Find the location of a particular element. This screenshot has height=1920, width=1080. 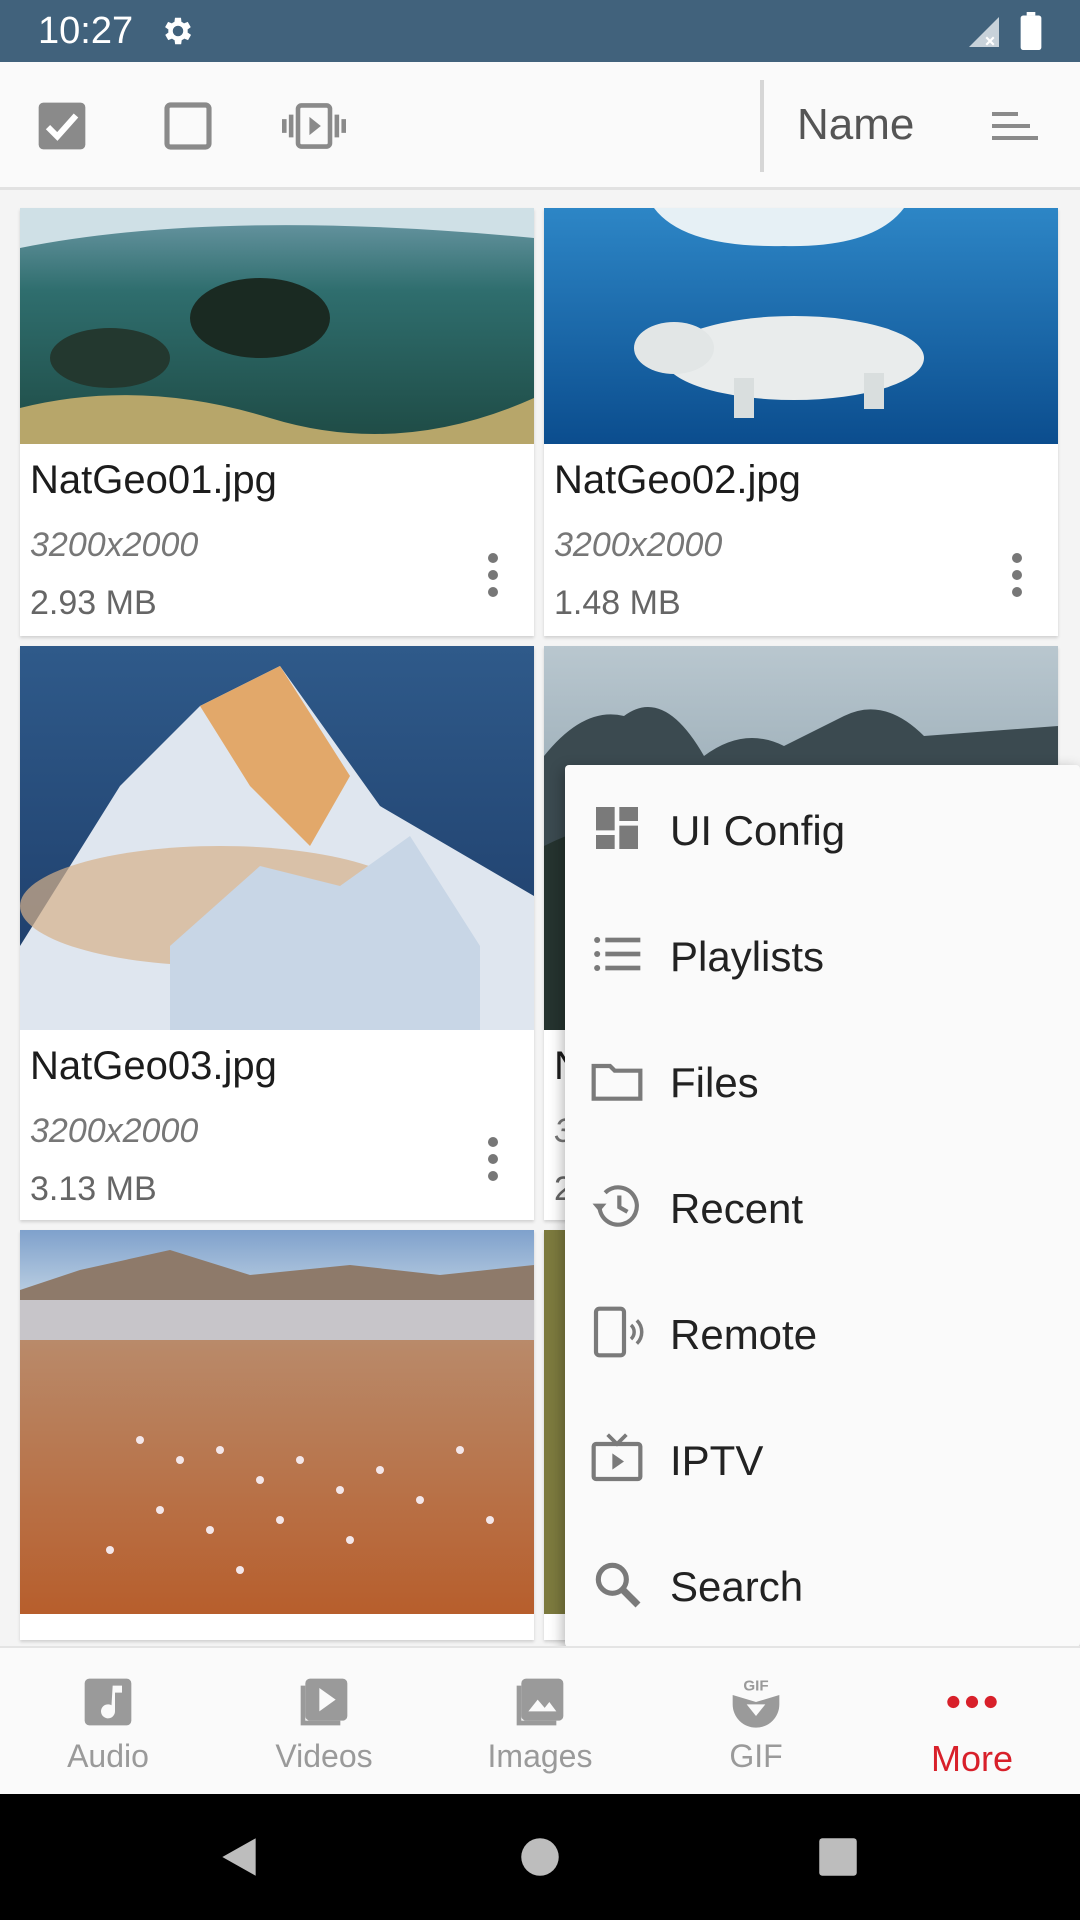

list-icon is located at coordinates (617, 954).